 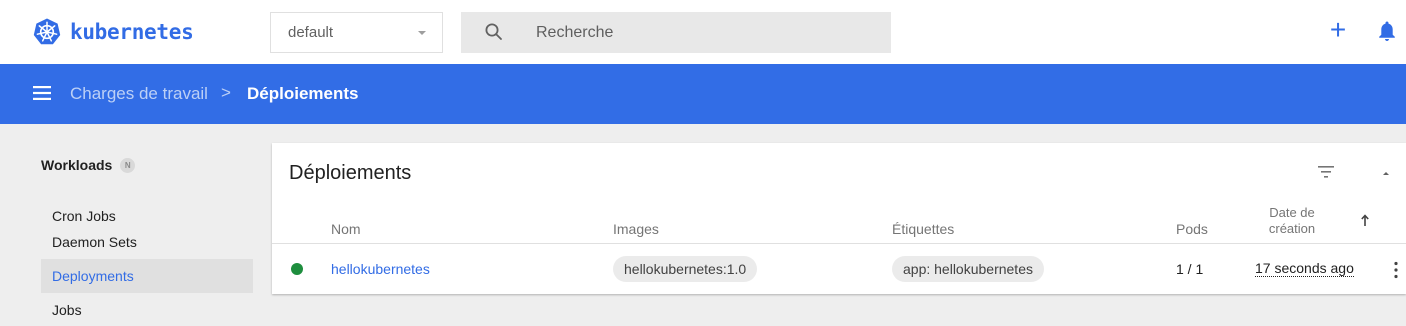 What do you see at coordinates (1192, 229) in the screenshot?
I see `column-header-pods: Pods` at bounding box center [1192, 229].